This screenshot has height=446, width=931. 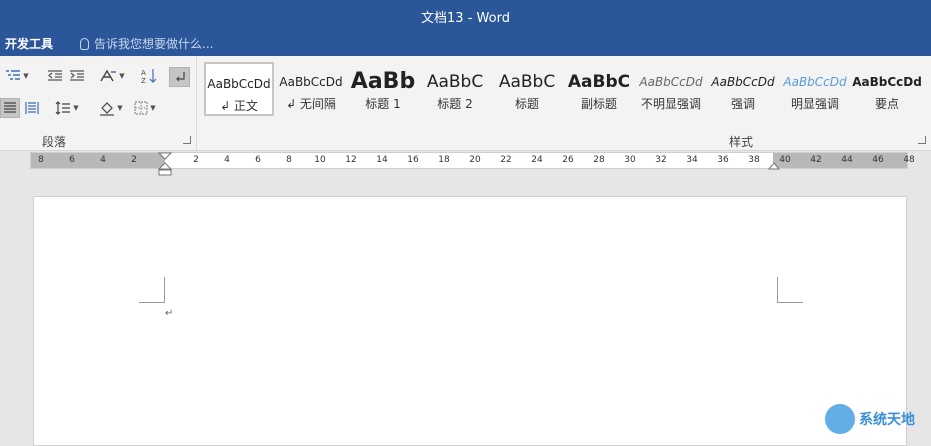 I want to click on style-subtle-emphasis: AaBbCcDd 不明显强调, so click(x=671, y=89).